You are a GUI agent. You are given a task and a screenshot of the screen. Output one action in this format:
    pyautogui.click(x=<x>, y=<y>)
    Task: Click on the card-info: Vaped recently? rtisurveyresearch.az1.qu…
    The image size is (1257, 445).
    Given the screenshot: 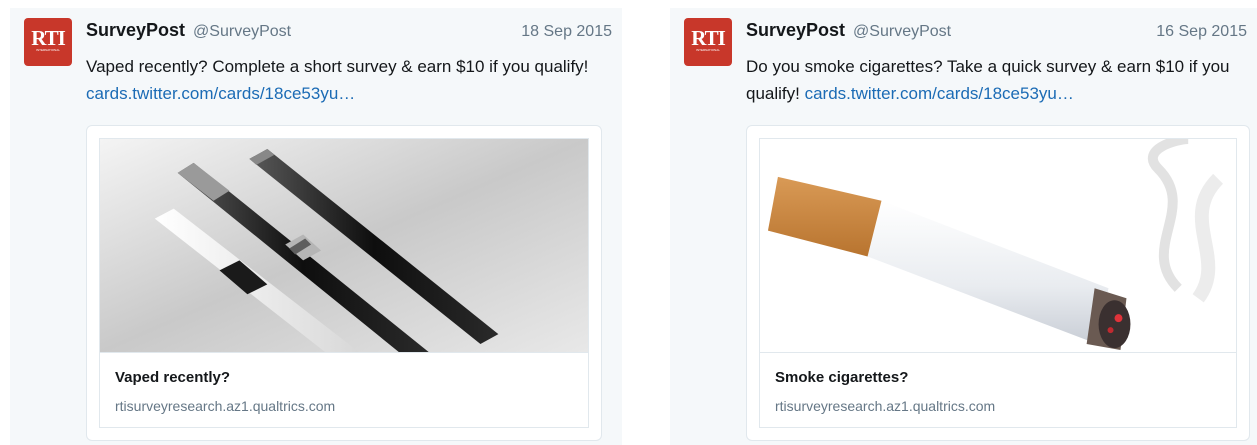 What is the action you would take?
    pyautogui.click(x=344, y=390)
    